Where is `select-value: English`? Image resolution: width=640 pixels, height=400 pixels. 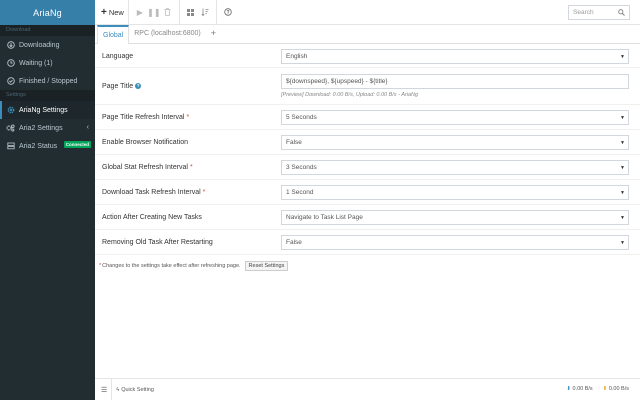
select-value: English is located at coordinates (297, 56).